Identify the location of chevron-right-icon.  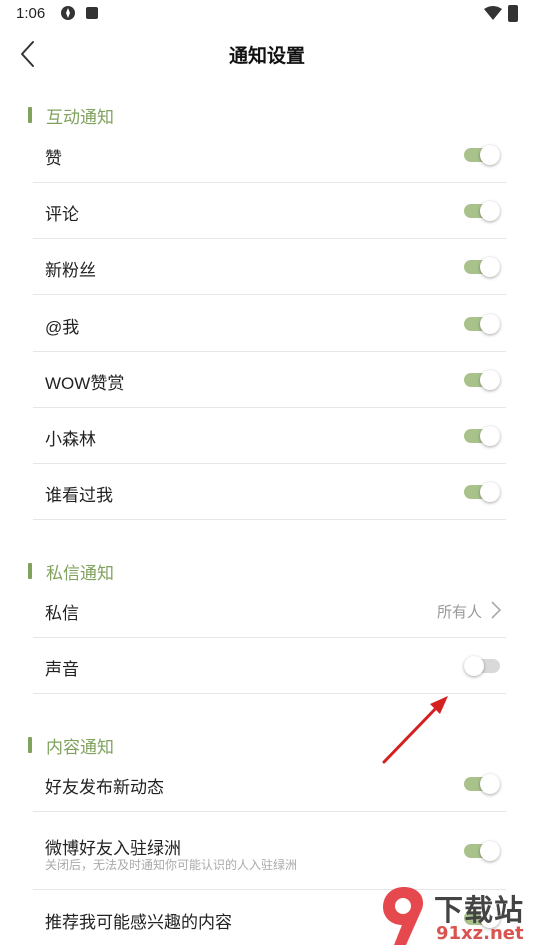
(496, 610).